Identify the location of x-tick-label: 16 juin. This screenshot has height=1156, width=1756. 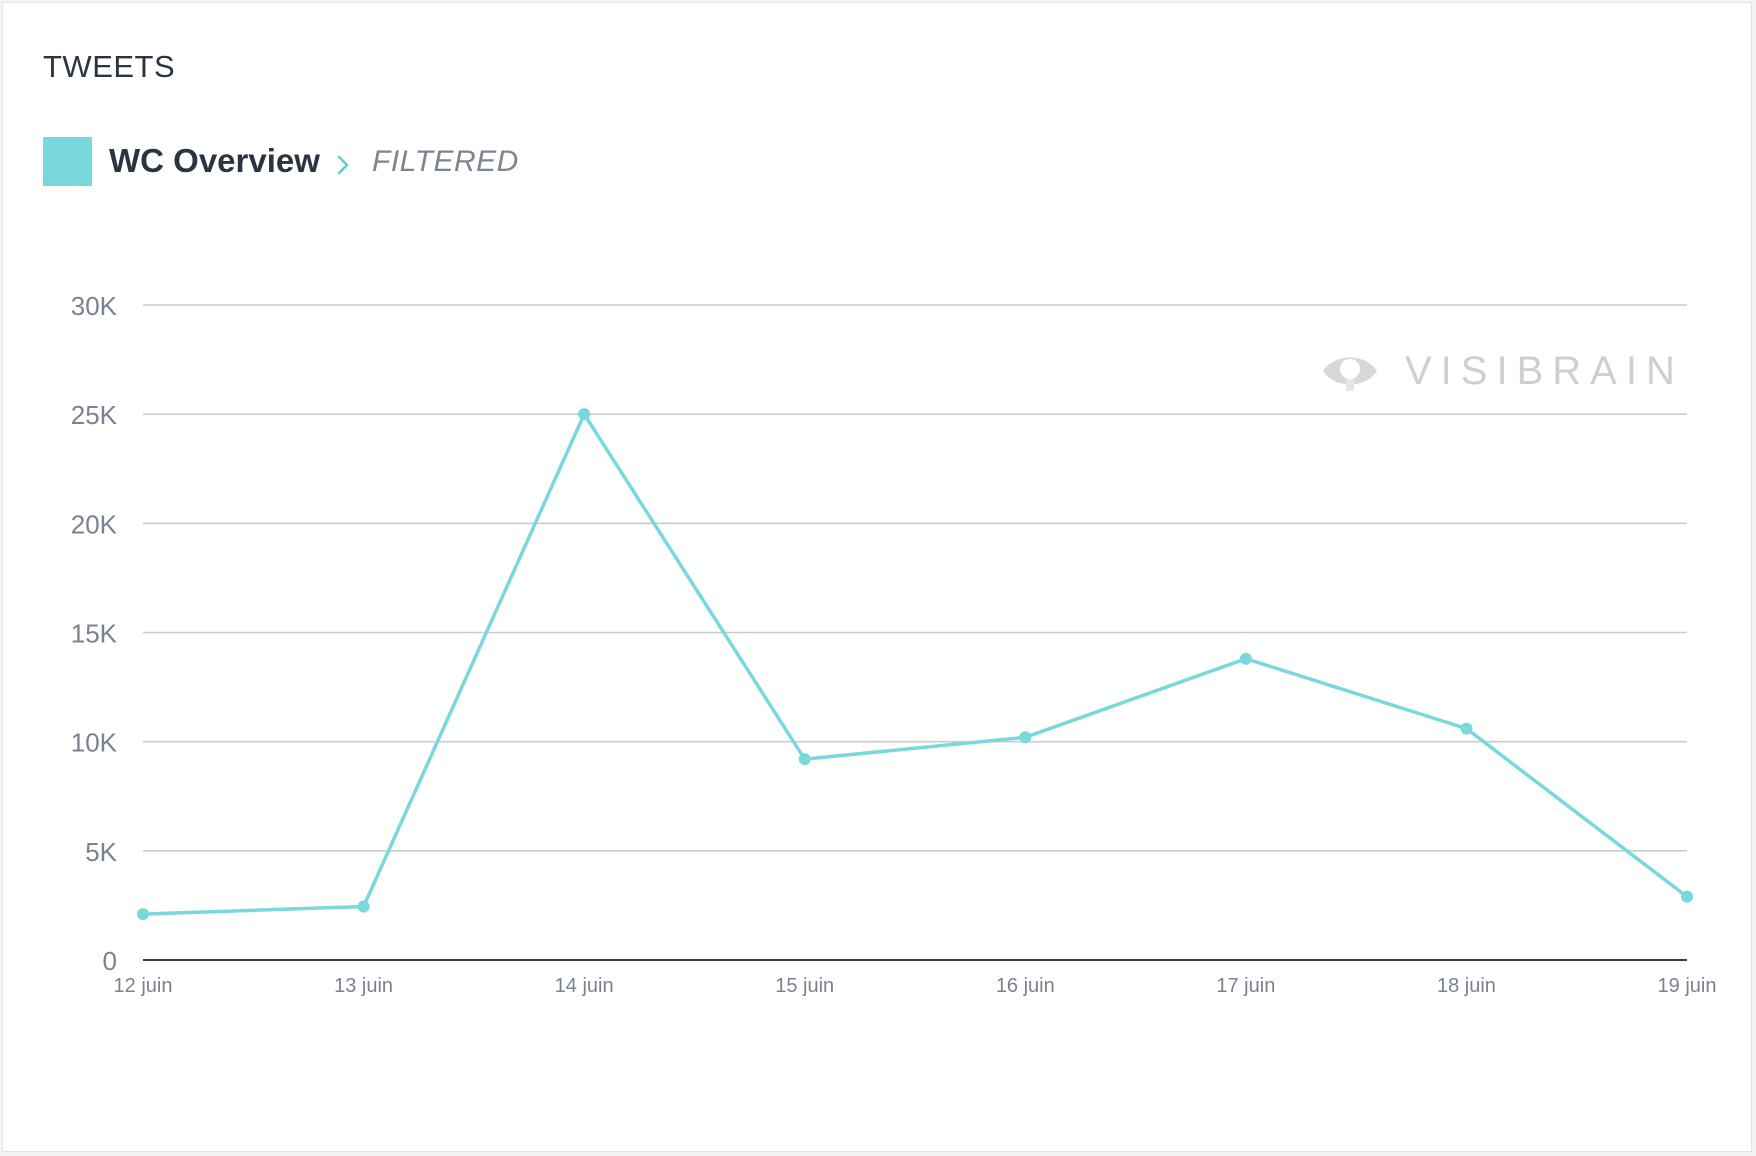
(1025, 986).